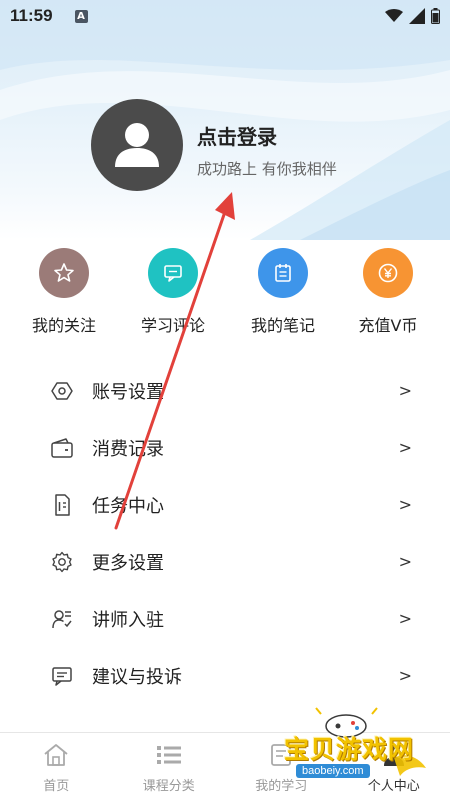 This screenshot has width=450, height=800. I want to click on teacher-icon, so click(62, 619).